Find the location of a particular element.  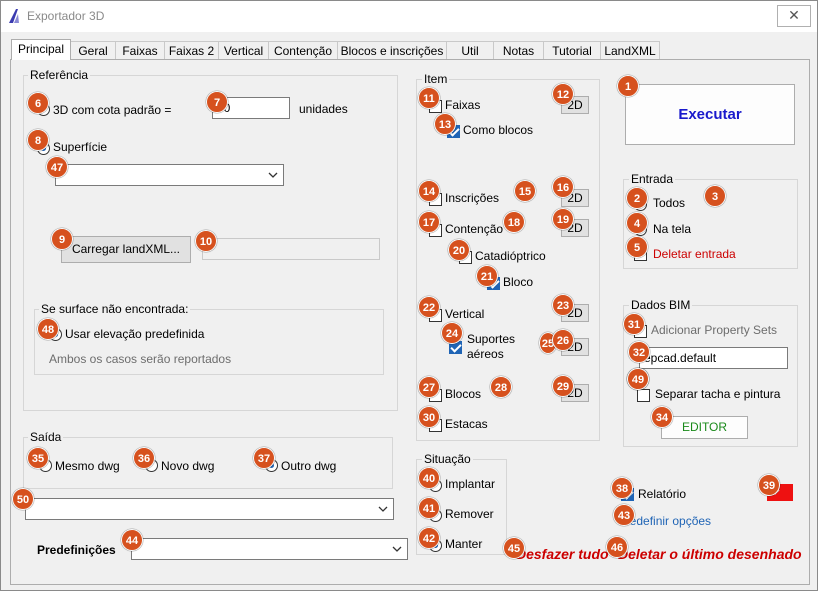

tab-faixas: Faixas is located at coordinates (140, 50).